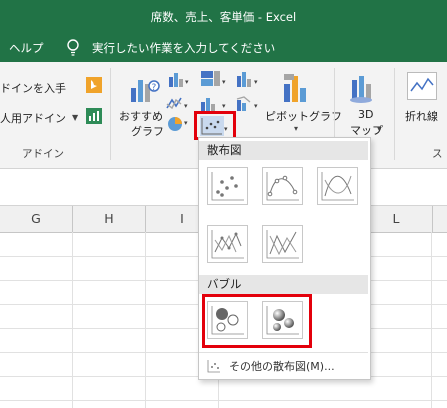  Describe the element at coordinates (249, 79) in the screenshot. I see `statistic-chart-icon: ▾` at that location.